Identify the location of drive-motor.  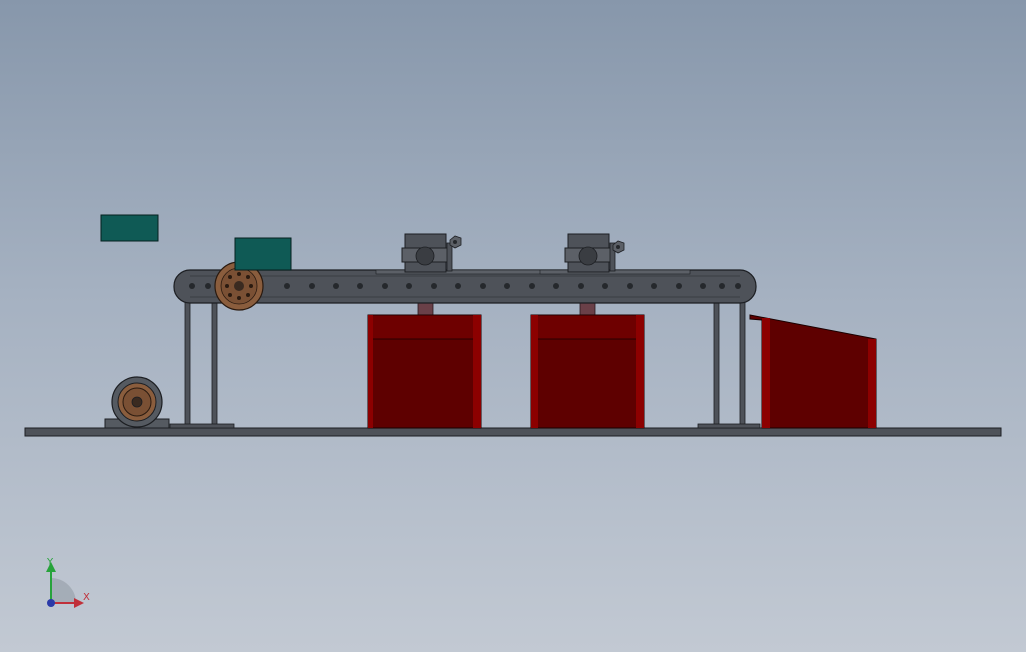
(137, 402).